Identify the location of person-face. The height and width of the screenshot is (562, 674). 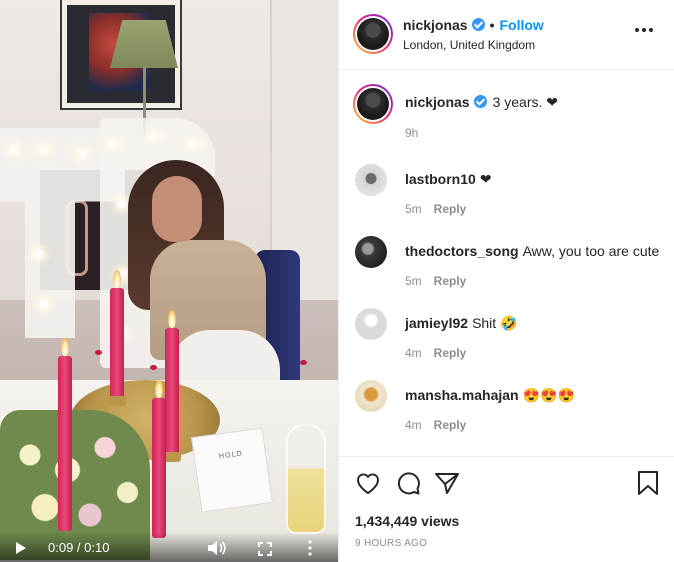
(177, 209).